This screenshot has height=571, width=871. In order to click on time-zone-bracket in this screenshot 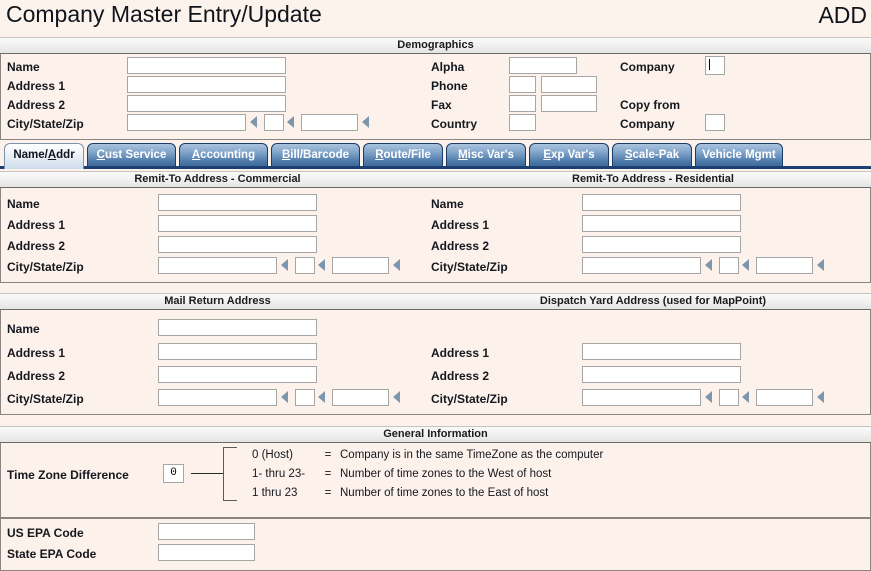, I will do `click(230, 474)`.